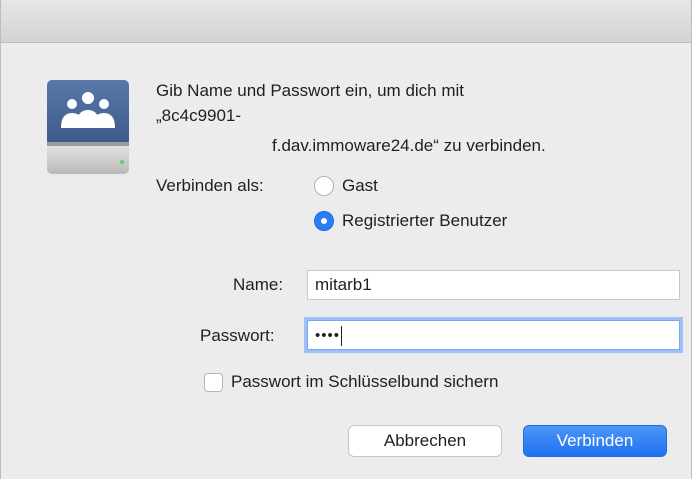 This screenshot has height=479, width=692. I want to click on keychain-checkbox, so click(213, 382).